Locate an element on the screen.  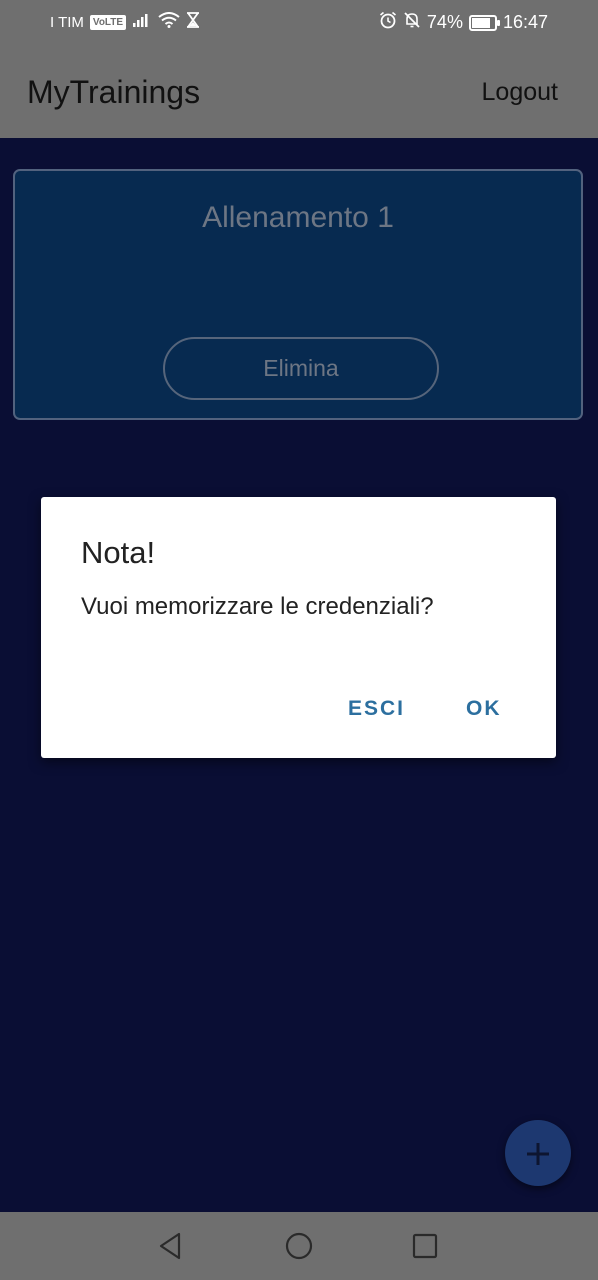
delete-button: Elimina is located at coordinates (301, 368).